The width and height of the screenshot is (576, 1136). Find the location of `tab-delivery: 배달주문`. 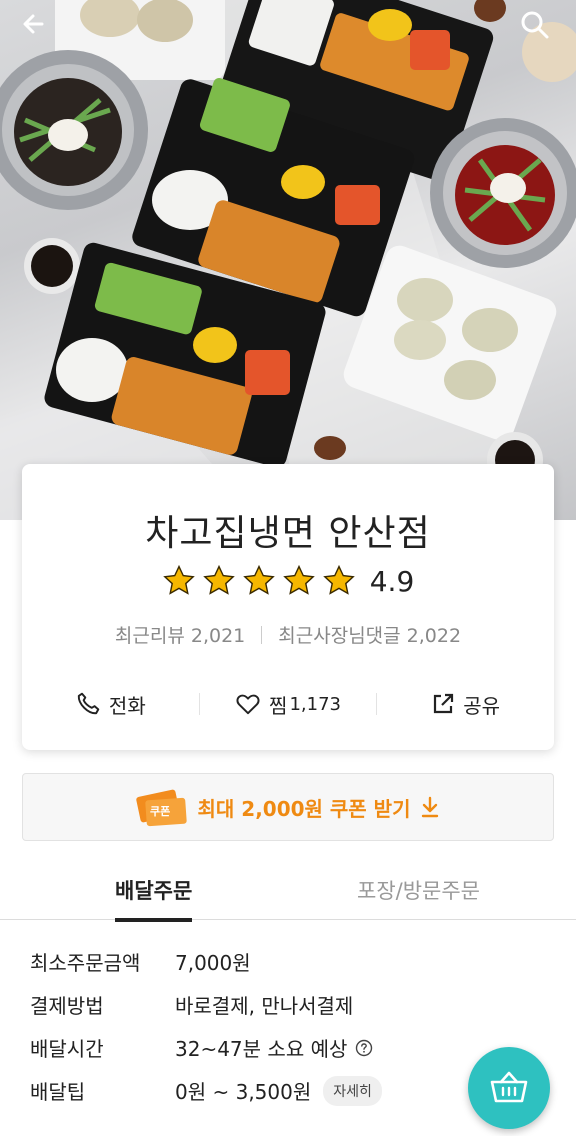

tab-delivery: 배달주문 is located at coordinates (154, 891).